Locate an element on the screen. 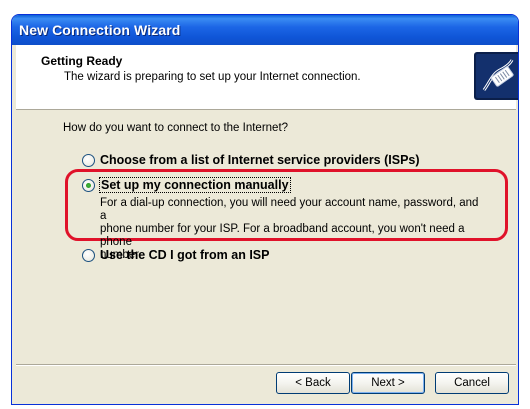 The image size is (530, 409). cancel-button: Cancel is located at coordinates (472, 383).